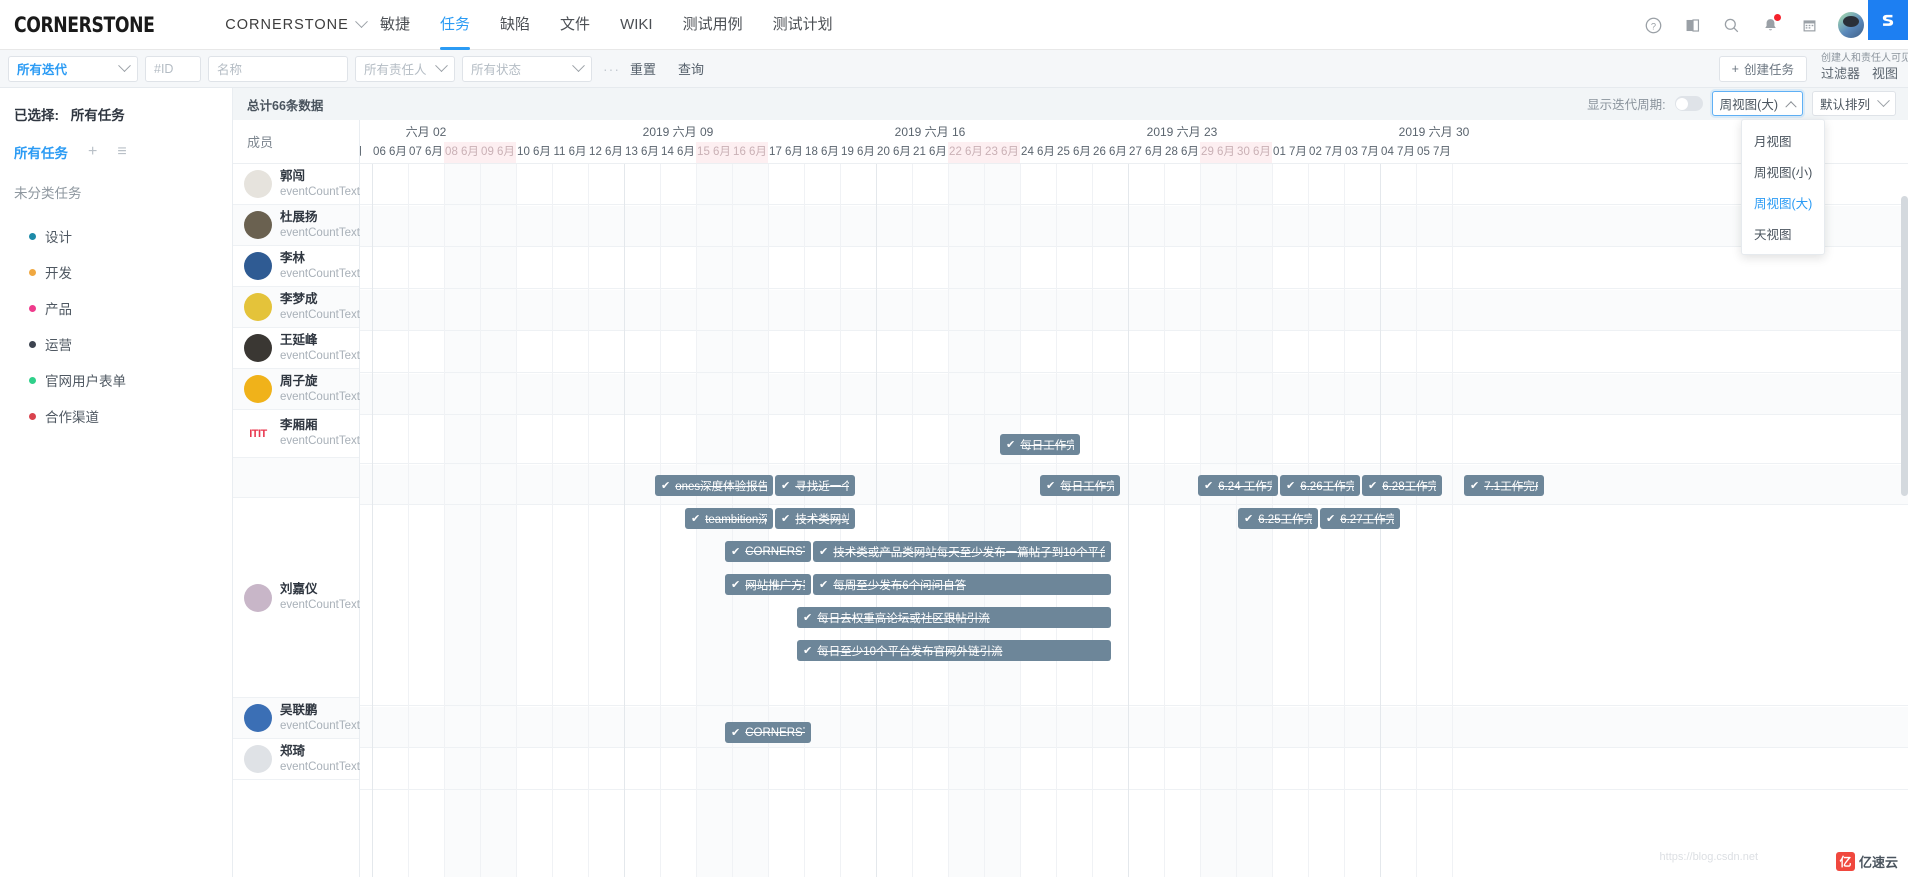 The height and width of the screenshot is (877, 1908). What do you see at coordinates (123, 308) in the screenshot?
I see `sidebar-category-2: 产品` at bounding box center [123, 308].